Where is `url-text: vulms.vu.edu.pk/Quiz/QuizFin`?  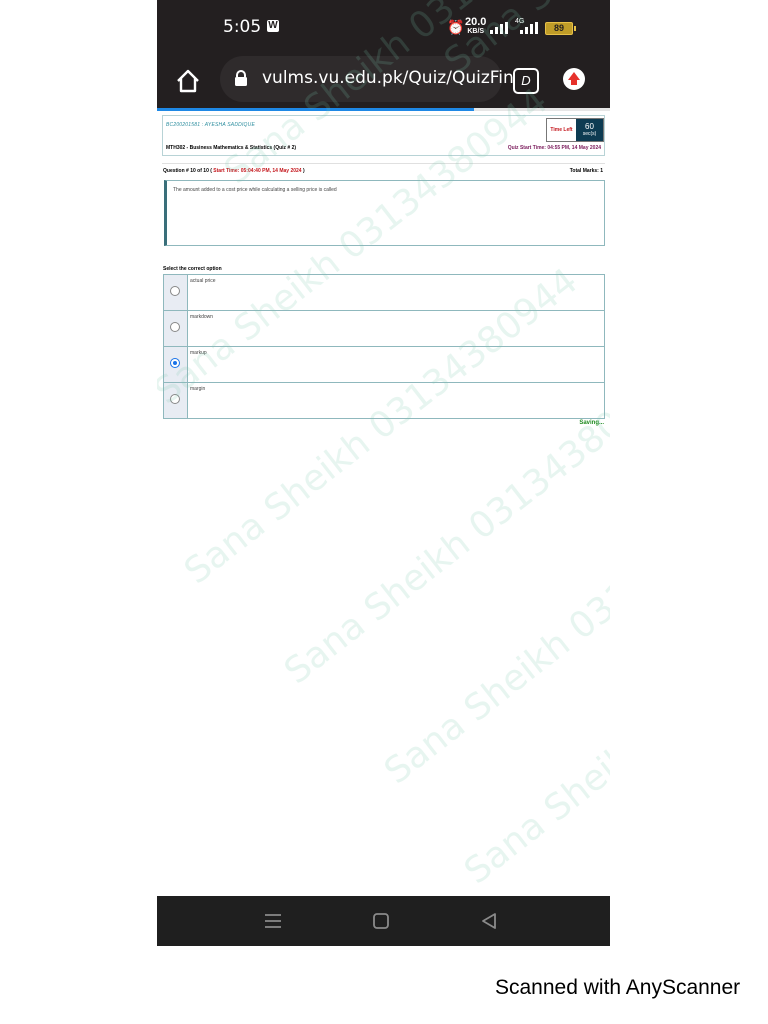
url-text: vulms.vu.edu.pk/Quiz/QuizFin is located at coordinates (388, 78).